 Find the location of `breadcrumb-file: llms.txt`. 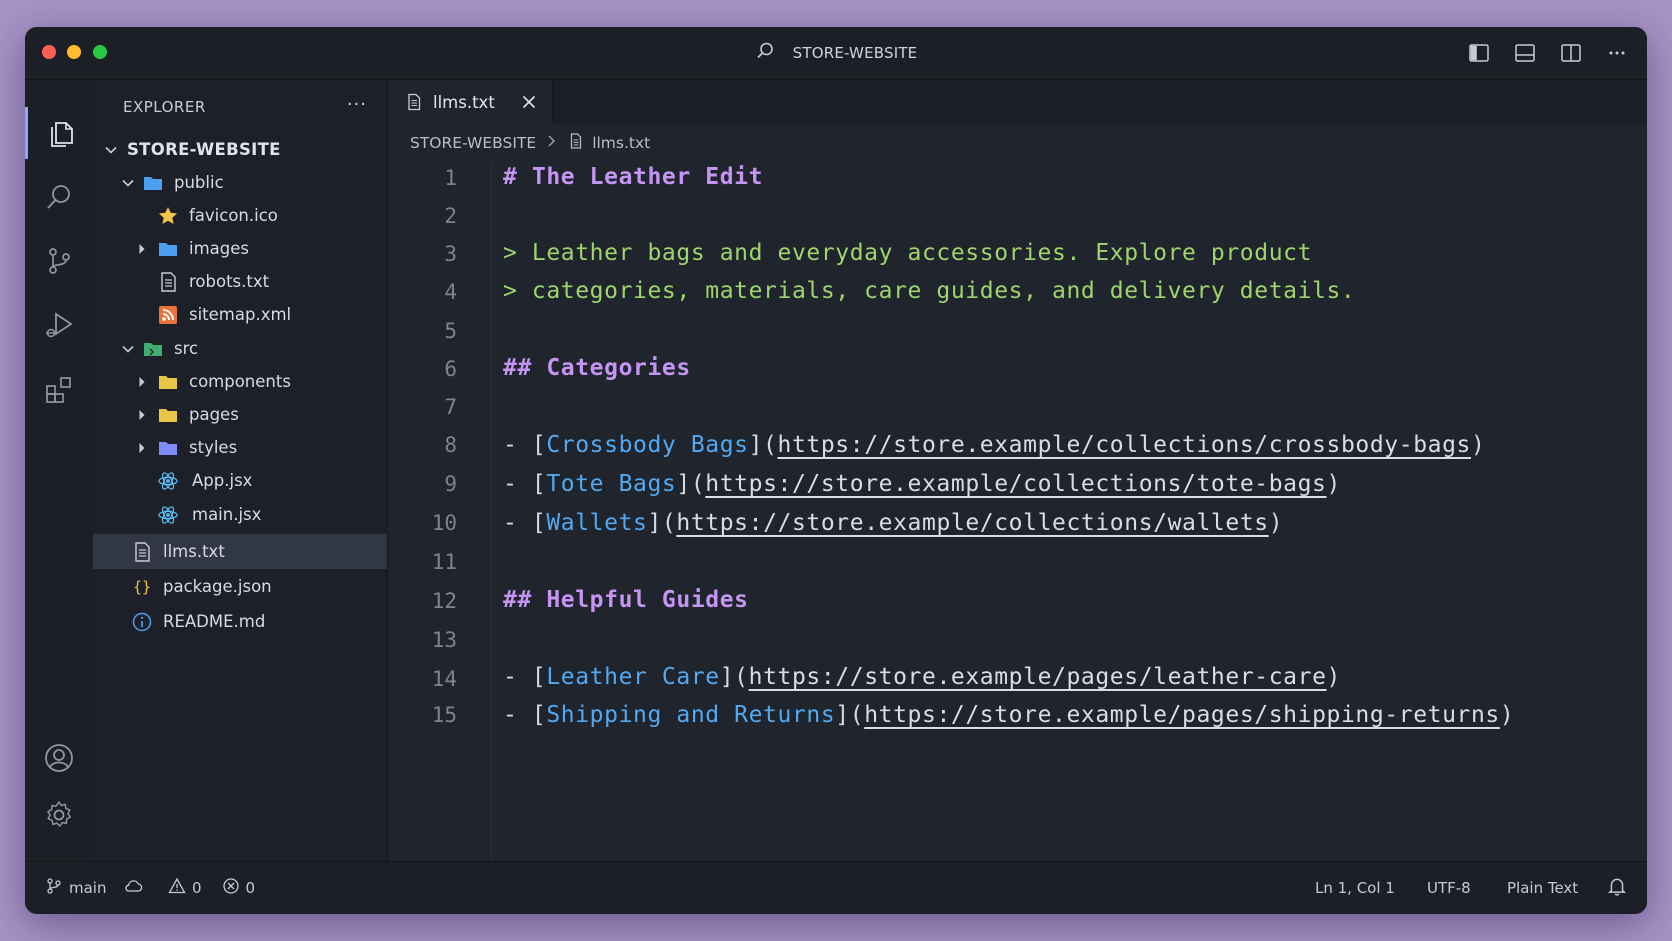

breadcrumb-file: llms.txt is located at coordinates (621, 143).